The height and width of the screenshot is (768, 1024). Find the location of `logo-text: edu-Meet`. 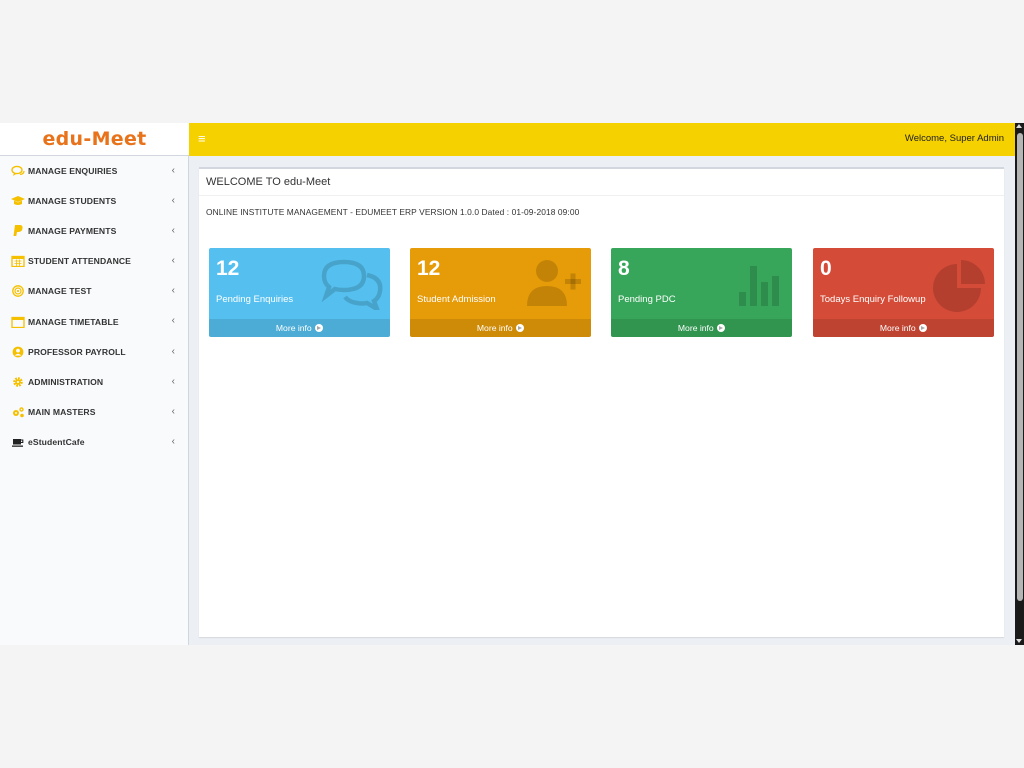

logo-text: edu-Meet is located at coordinates (94, 139).